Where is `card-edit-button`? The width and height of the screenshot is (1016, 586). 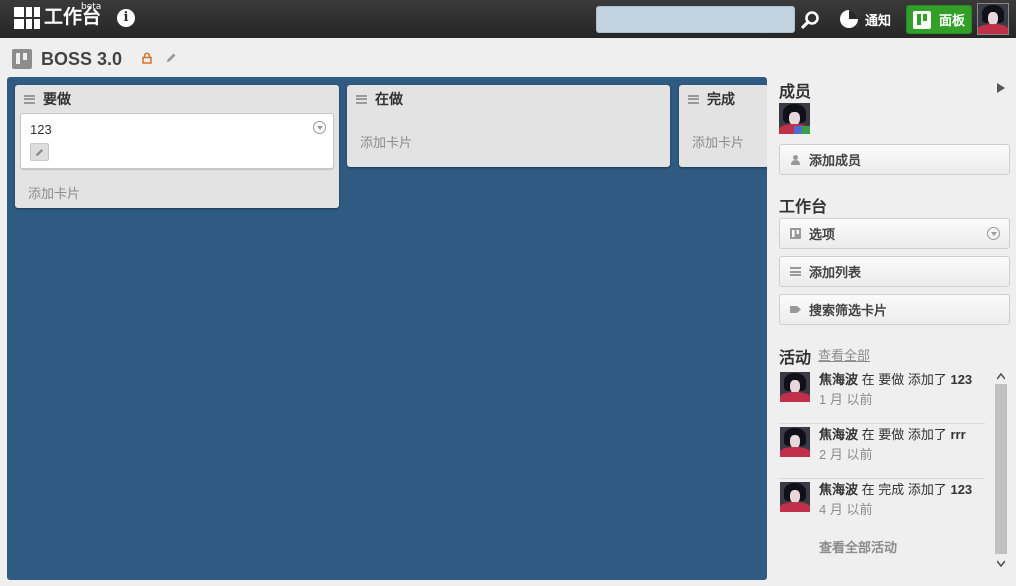 card-edit-button is located at coordinates (39, 152).